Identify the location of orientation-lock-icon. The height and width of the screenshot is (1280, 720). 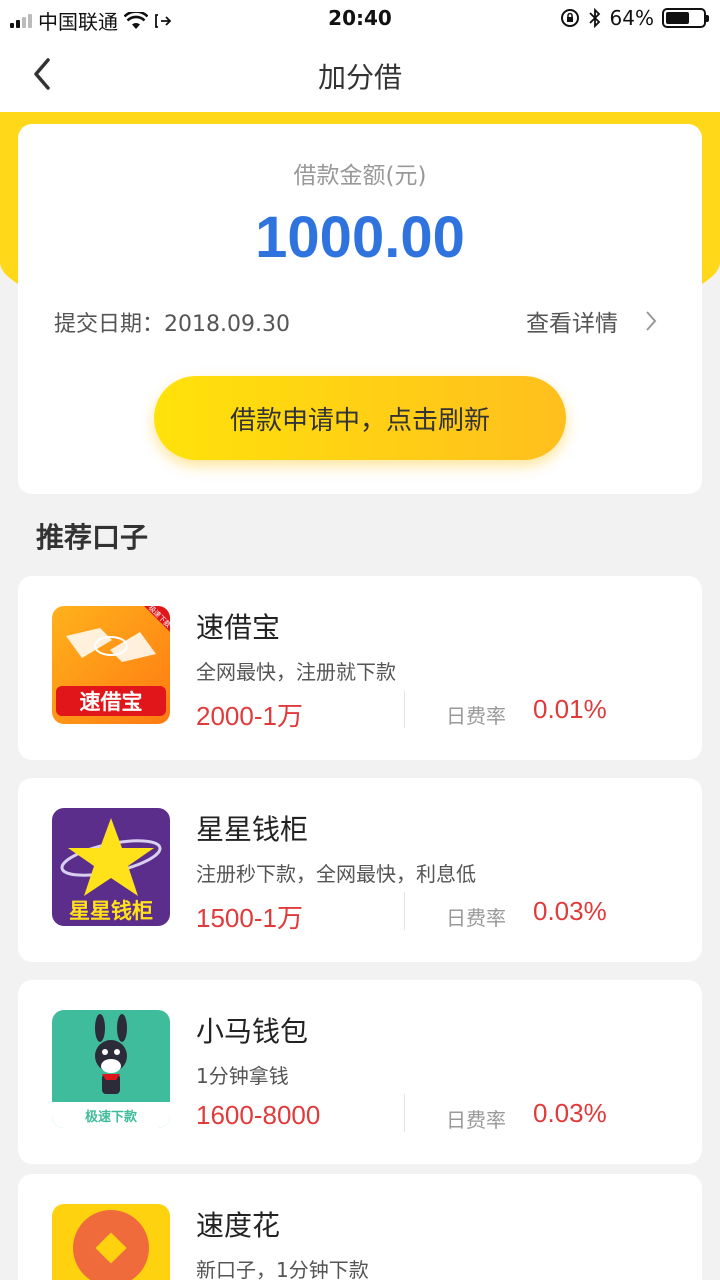
(569, 18).